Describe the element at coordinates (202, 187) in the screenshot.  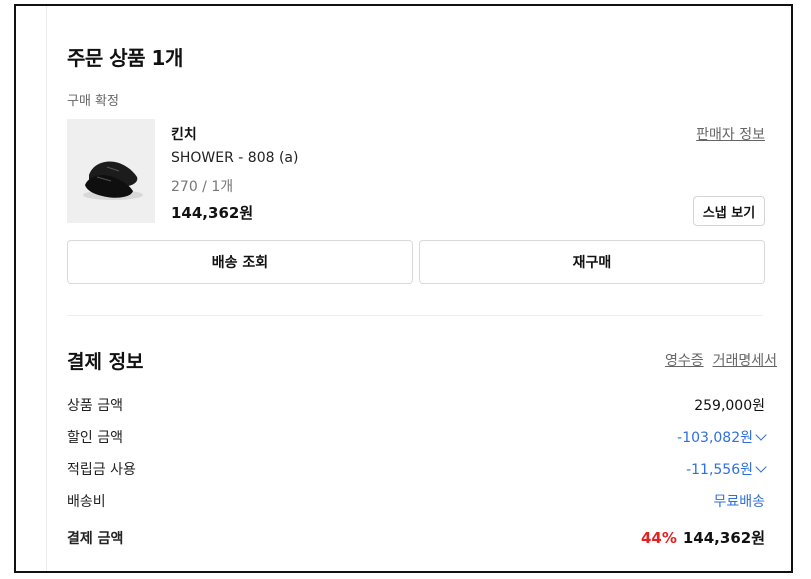
I see `product-option: 270 / 1개` at that location.